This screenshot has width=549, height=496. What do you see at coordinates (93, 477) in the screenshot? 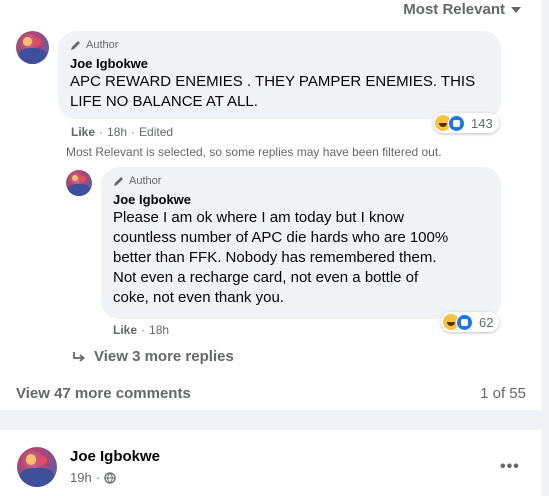
I see `post-meta: 19h ·` at bounding box center [93, 477].